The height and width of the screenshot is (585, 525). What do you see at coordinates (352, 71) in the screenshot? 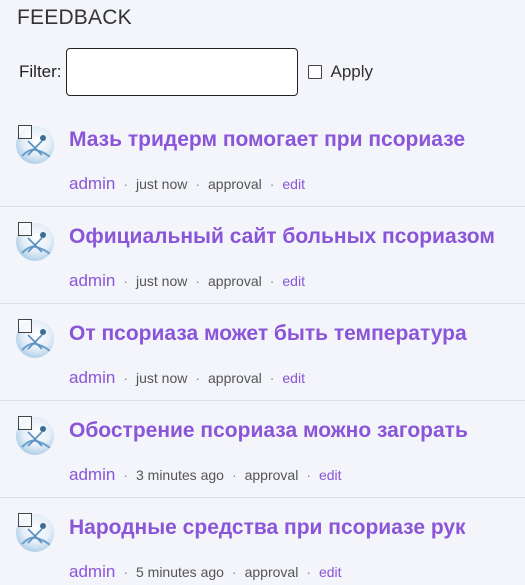
I see `apply-label: Apply` at bounding box center [352, 71].